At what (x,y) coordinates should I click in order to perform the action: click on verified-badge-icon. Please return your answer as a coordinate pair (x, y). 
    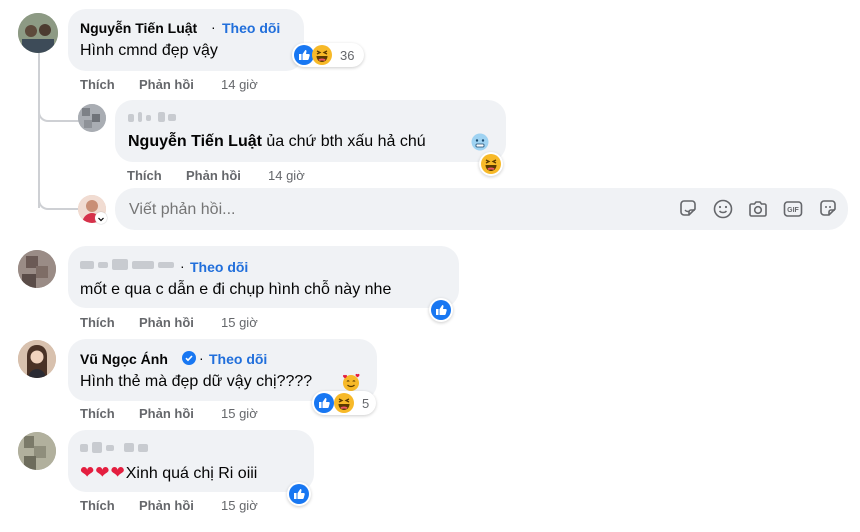
    Looking at the image, I should click on (189, 358).